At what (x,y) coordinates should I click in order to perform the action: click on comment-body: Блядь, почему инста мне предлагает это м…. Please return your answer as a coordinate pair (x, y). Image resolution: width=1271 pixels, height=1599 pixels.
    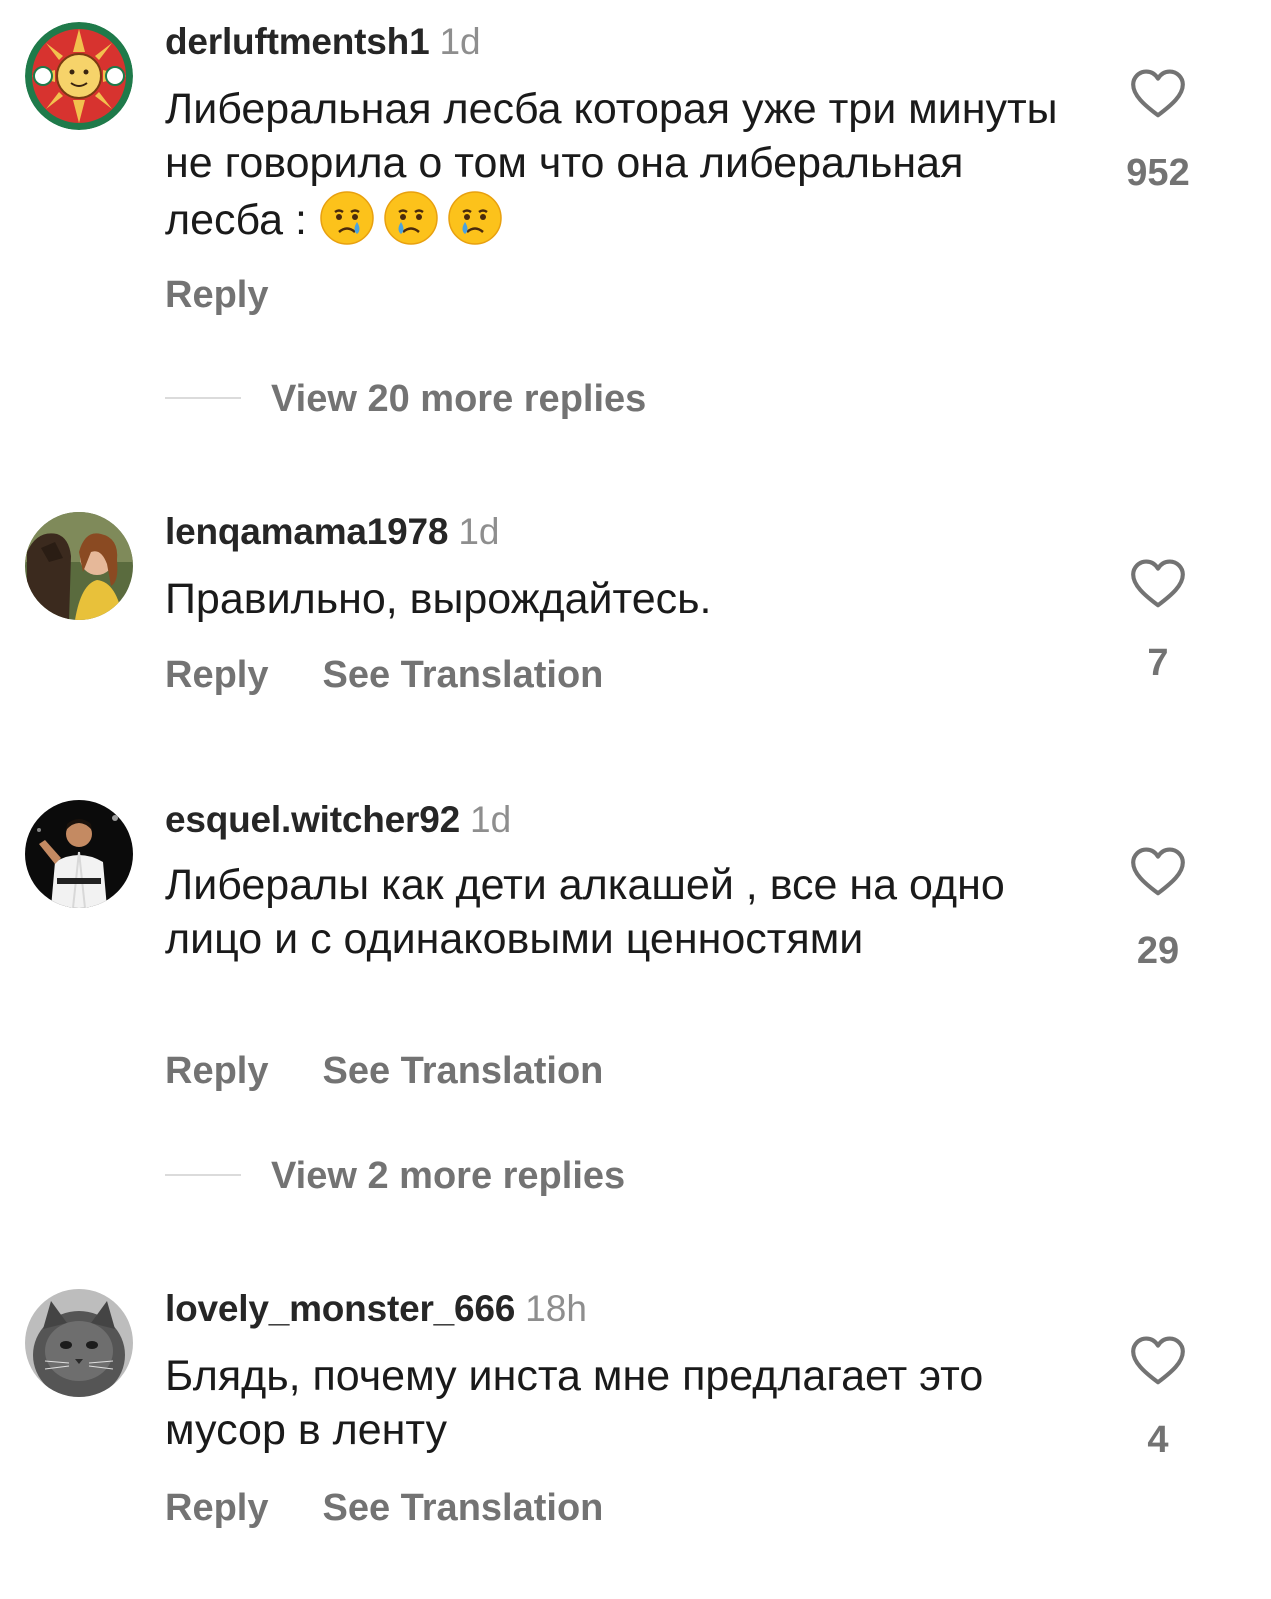
    Looking at the image, I should click on (574, 1403).